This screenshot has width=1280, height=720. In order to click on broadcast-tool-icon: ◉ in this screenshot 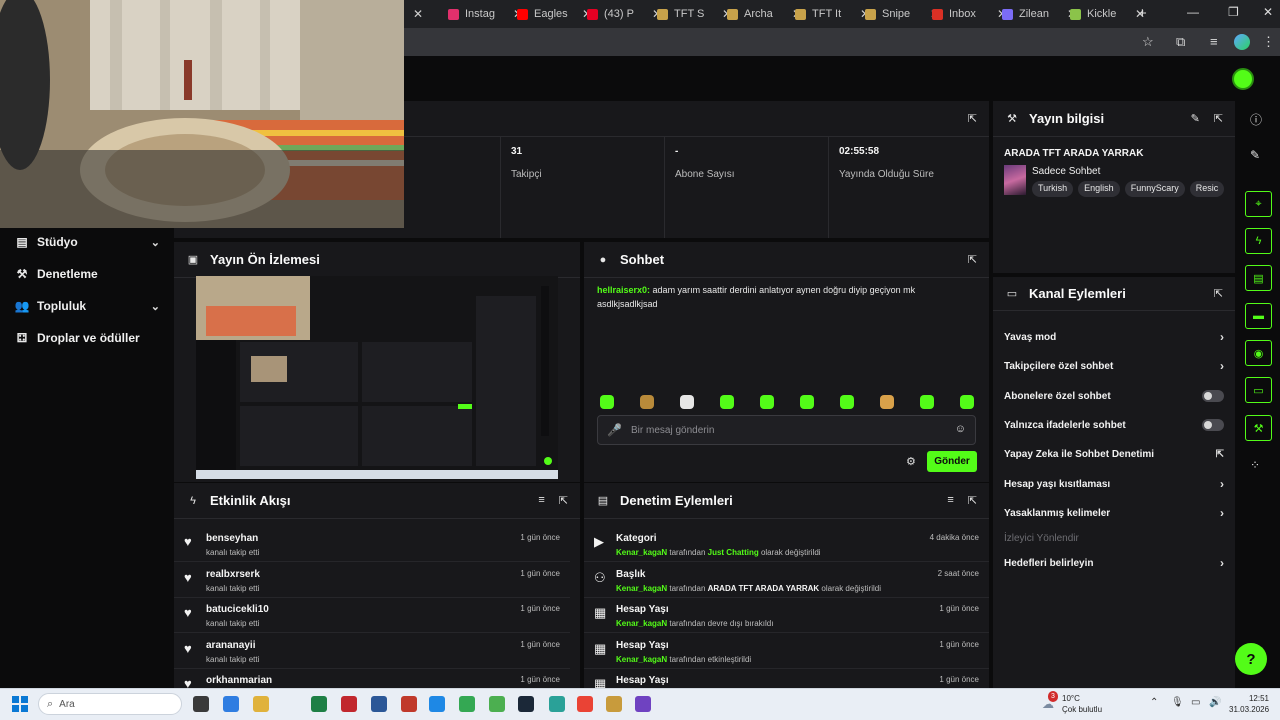, I will do `click(1258, 353)`.